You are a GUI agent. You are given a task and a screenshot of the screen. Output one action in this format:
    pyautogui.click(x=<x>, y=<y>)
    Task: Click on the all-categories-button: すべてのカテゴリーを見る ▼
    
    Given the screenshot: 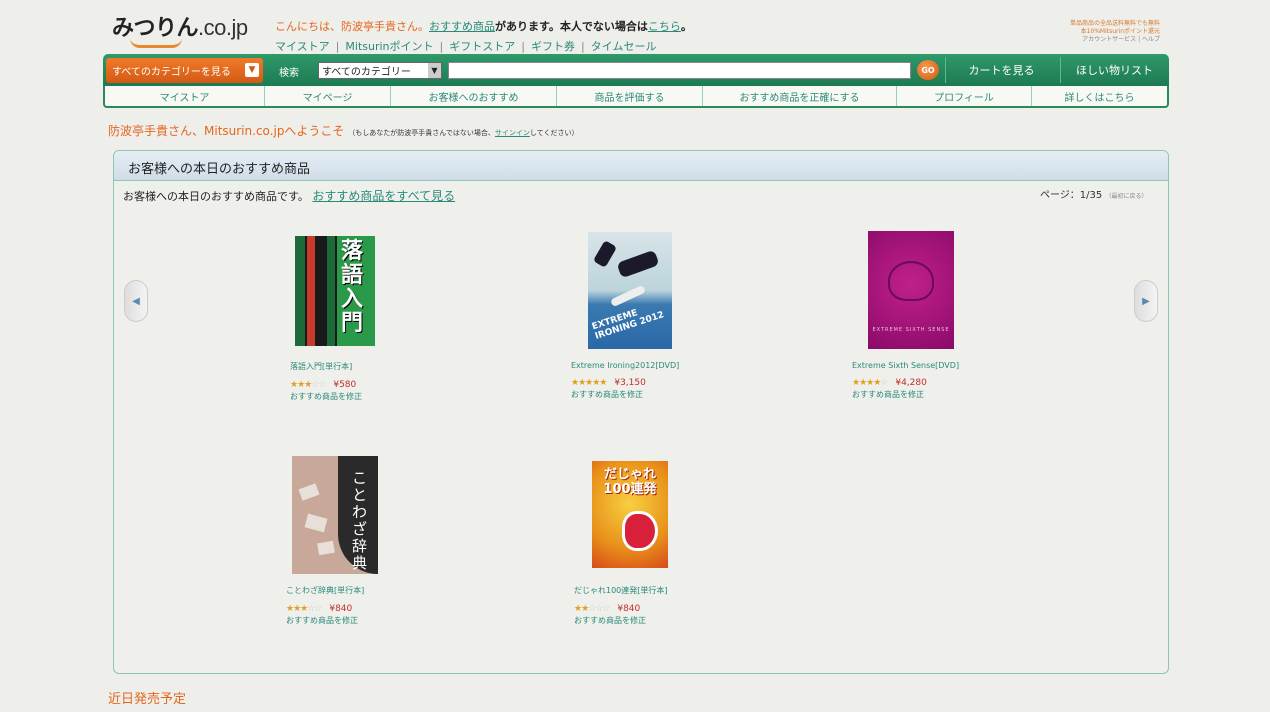 What is the action you would take?
    pyautogui.click(x=184, y=70)
    